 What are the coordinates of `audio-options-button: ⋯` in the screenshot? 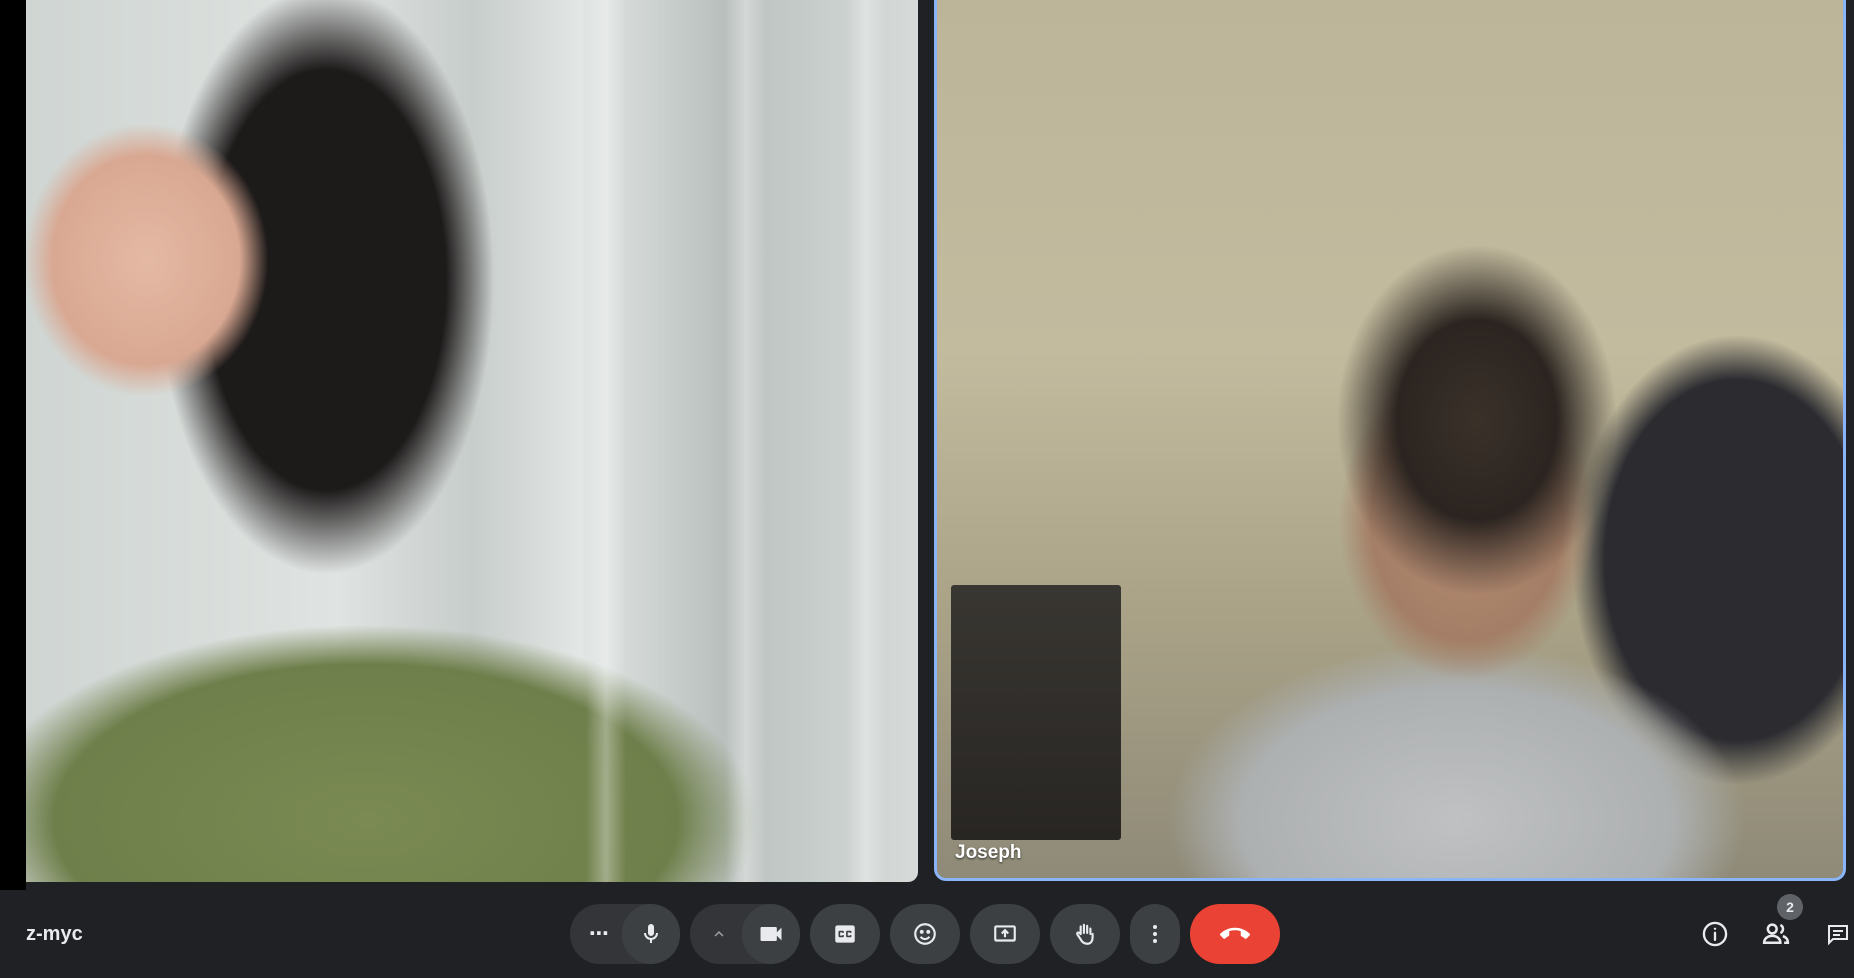 It's located at (599, 934).